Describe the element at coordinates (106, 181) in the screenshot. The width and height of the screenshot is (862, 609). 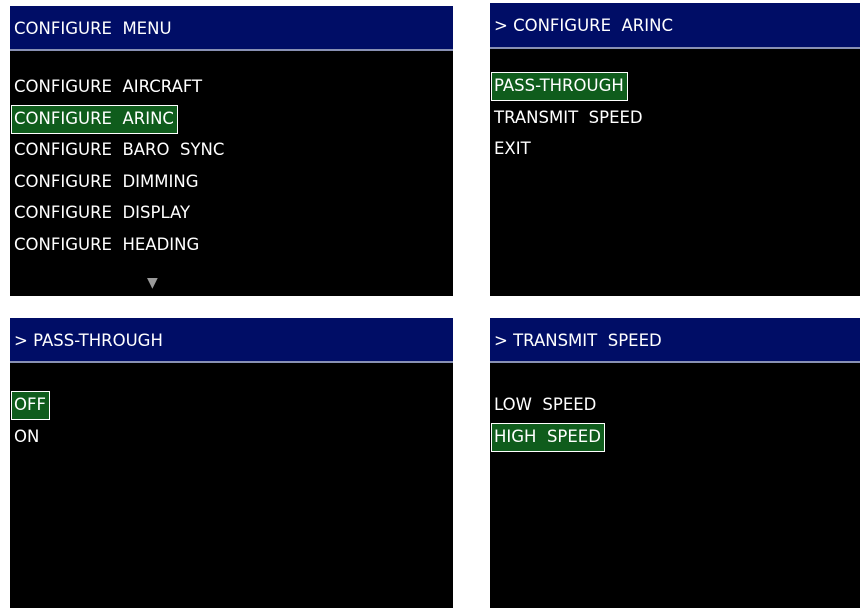
I see `menu-item-label: CONFIGURE DIMMING` at that location.